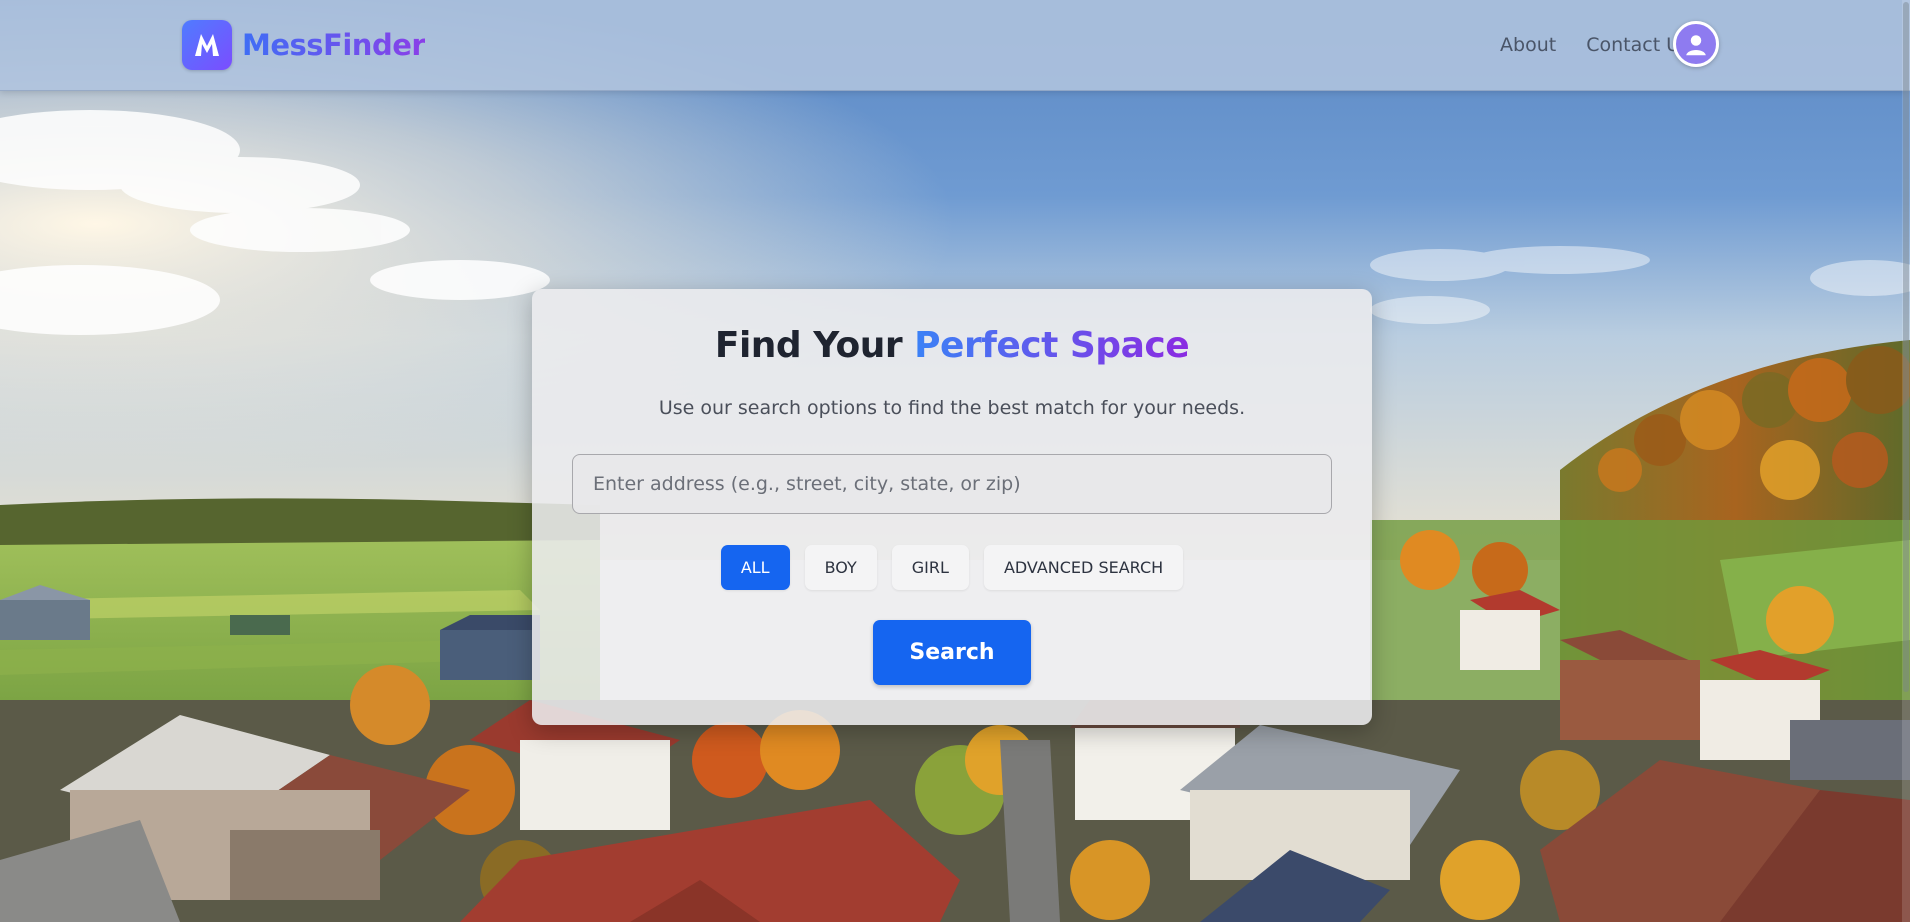  I want to click on filter-boy-button: BOY, so click(840, 567).